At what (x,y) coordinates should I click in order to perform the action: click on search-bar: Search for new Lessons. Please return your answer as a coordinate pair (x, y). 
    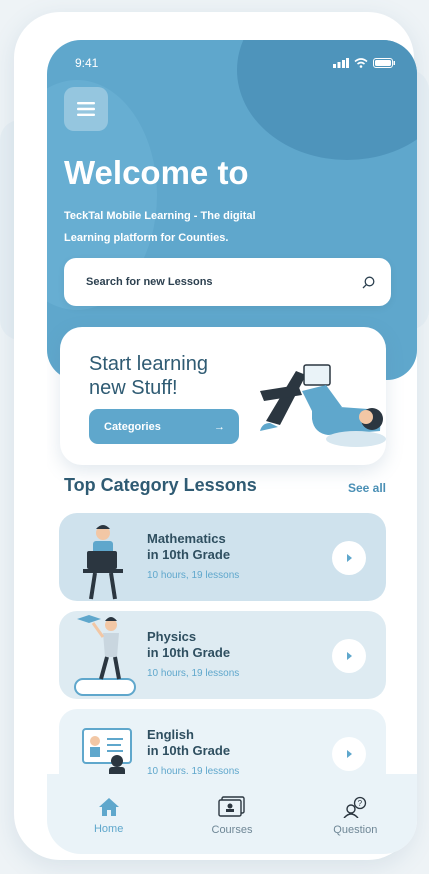
    Looking at the image, I should click on (227, 282).